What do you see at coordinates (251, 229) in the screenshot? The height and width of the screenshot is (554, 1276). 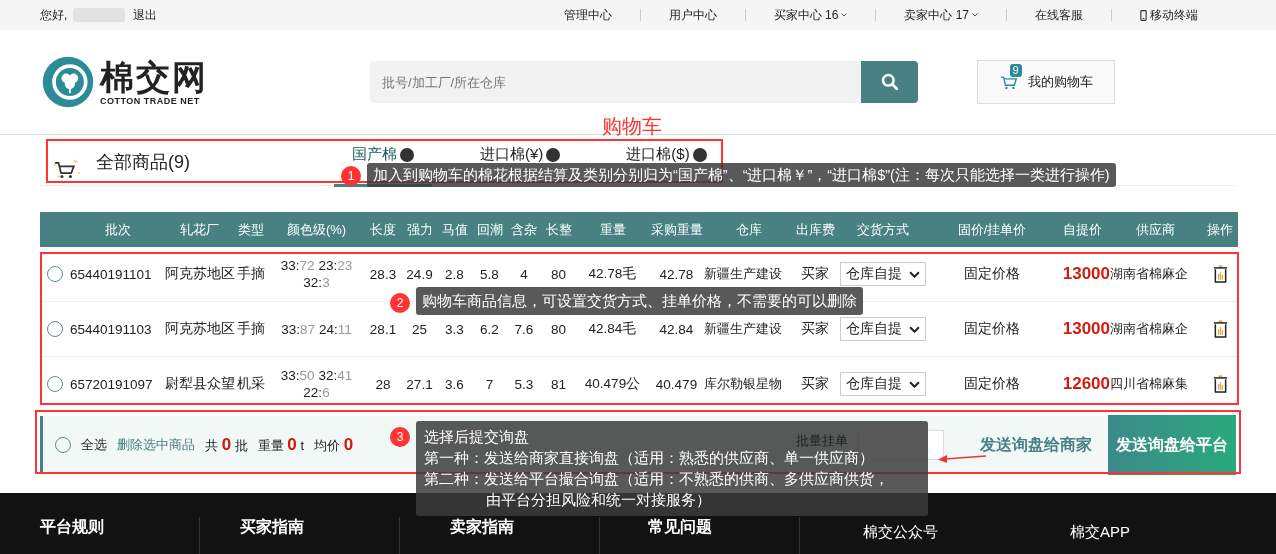 I see `column-header: 类型` at bounding box center [251, 229].